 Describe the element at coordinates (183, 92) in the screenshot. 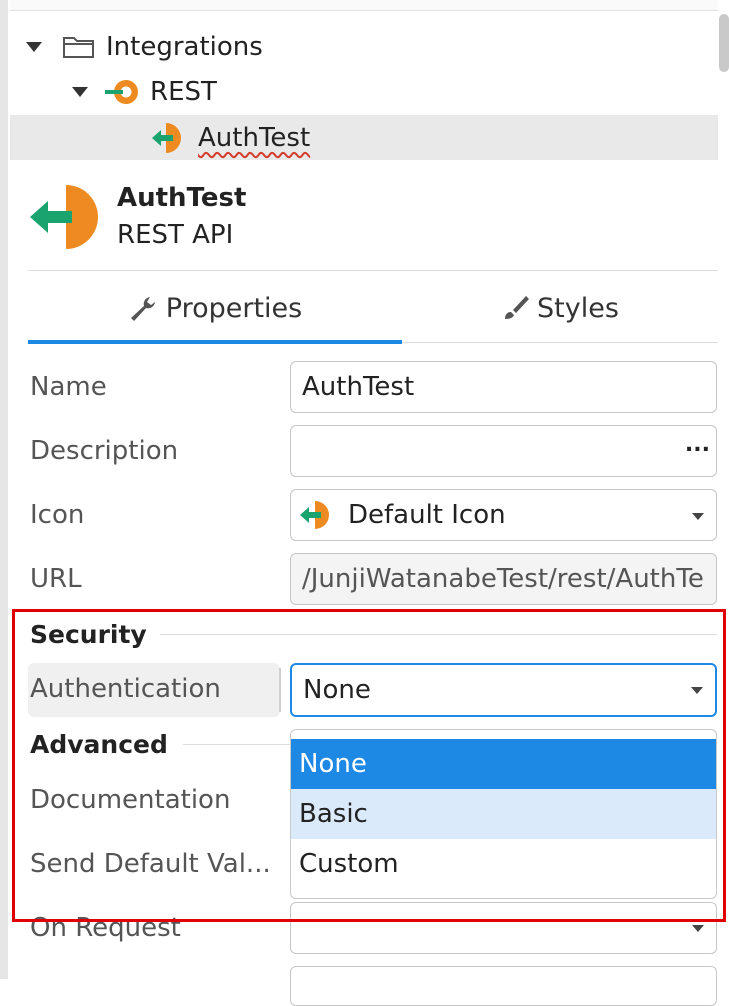

I see `tree-item-label: REST` at that location.